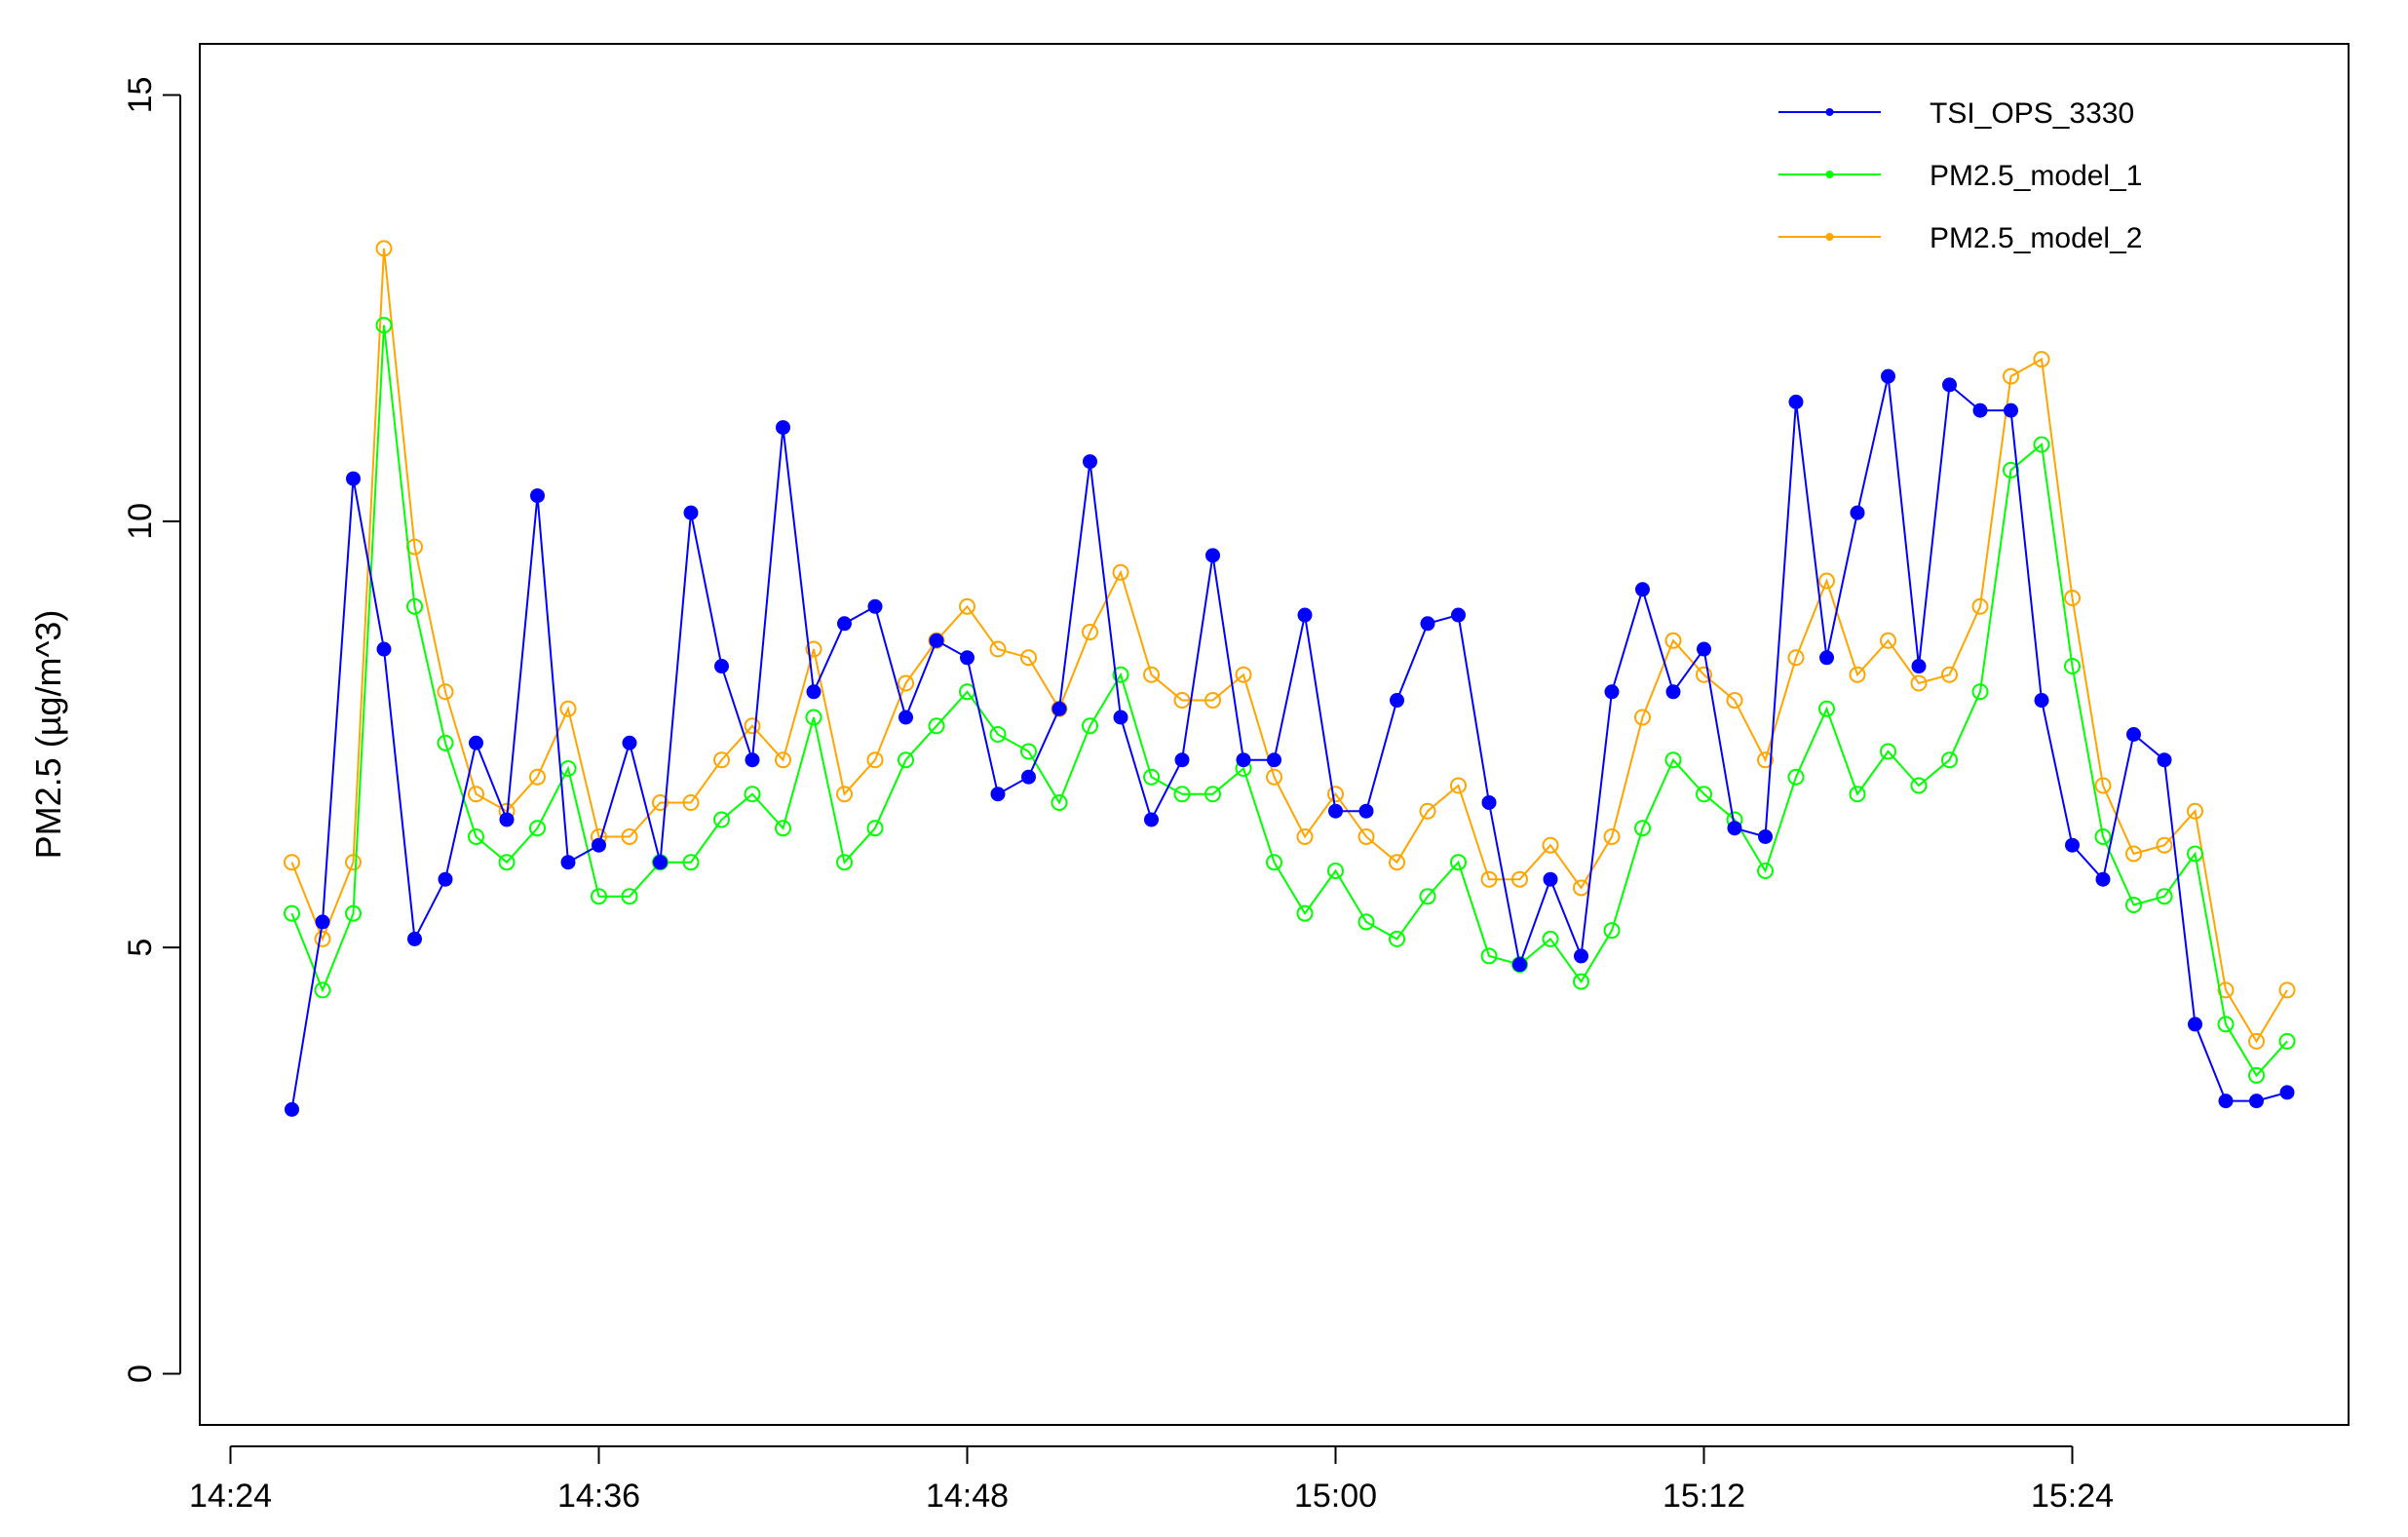 This screenshot has height=1537, width=2408. What do you see at coordinates (1335, 1496) in the screenshot?
I see `x-tick-label: 15:00` at bounding box center [1335, 1496].